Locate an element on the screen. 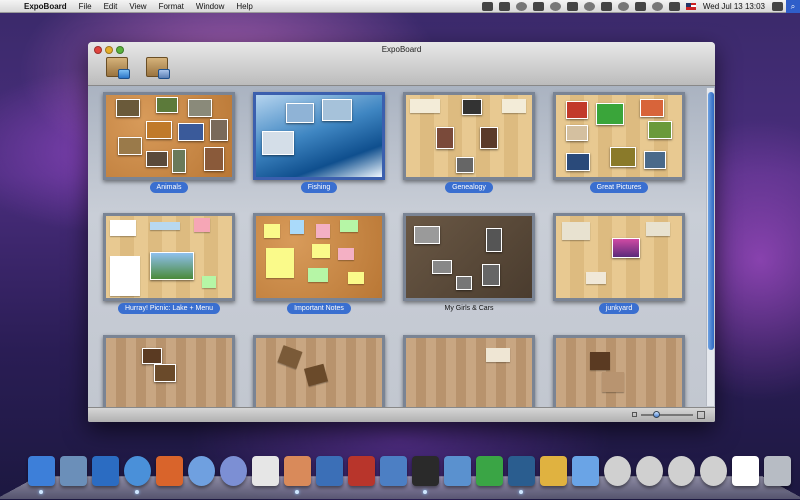  board-label: Genealogy is located at coordinates (469, 187).